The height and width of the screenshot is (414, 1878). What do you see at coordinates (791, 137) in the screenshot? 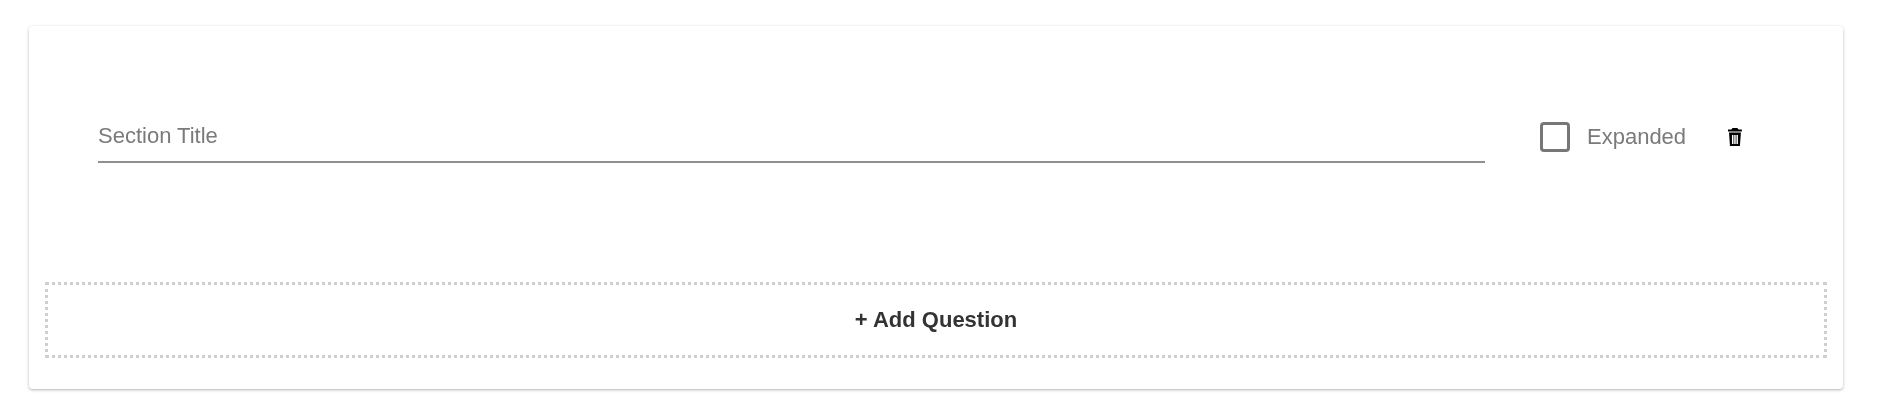
I see `section-title-field: Section Title` at bounding box center [791, 137].